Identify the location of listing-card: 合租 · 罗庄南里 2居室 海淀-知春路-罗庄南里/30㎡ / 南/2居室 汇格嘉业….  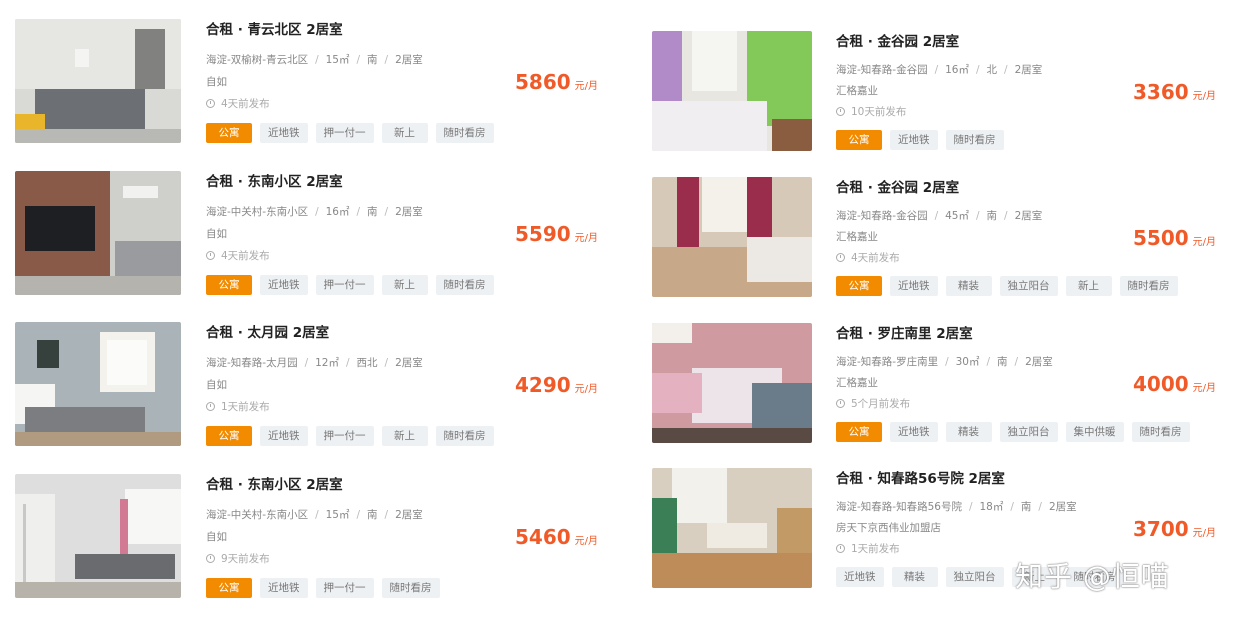
(938, 387).